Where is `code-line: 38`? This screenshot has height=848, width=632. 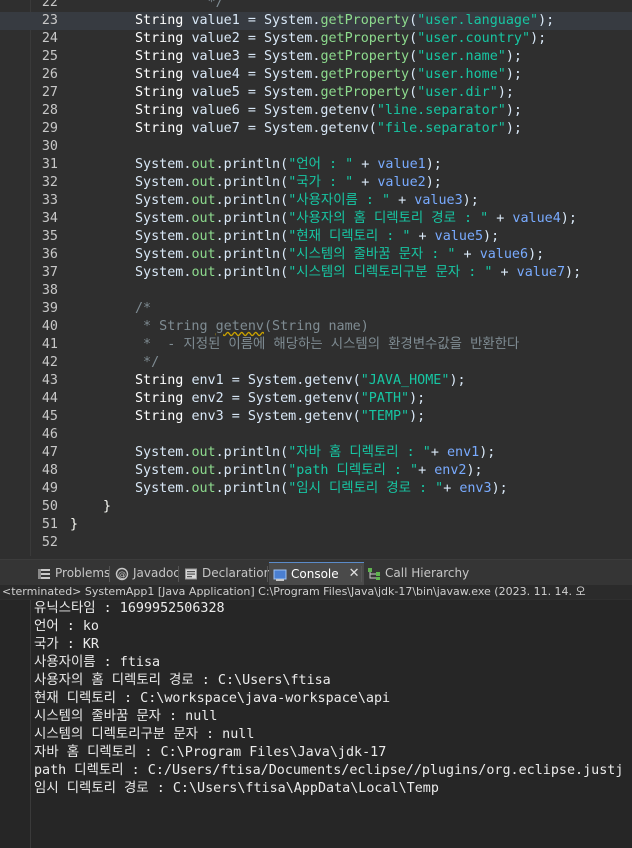
code-line: 38 is located at coordinates (316, 291).